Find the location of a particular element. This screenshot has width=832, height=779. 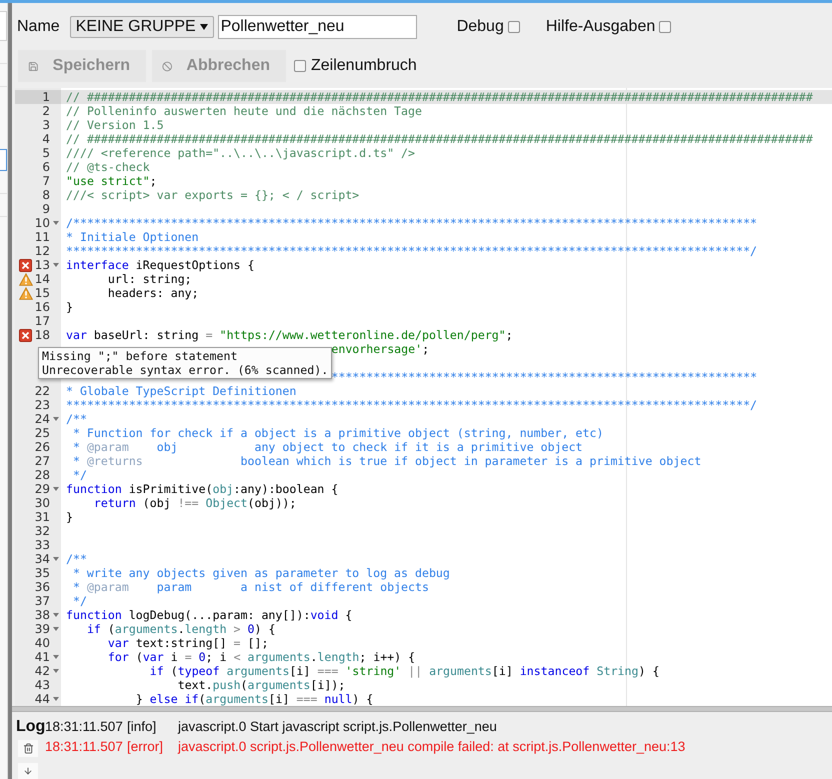

code-line: /** is located at coordinates (76, 559).